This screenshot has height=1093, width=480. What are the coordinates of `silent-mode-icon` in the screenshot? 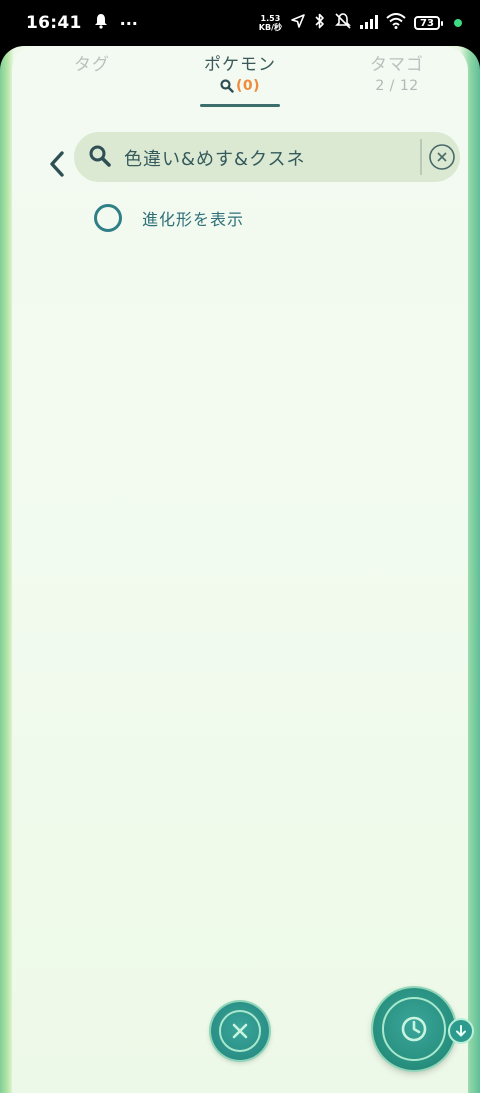 It's located at (343, 23).